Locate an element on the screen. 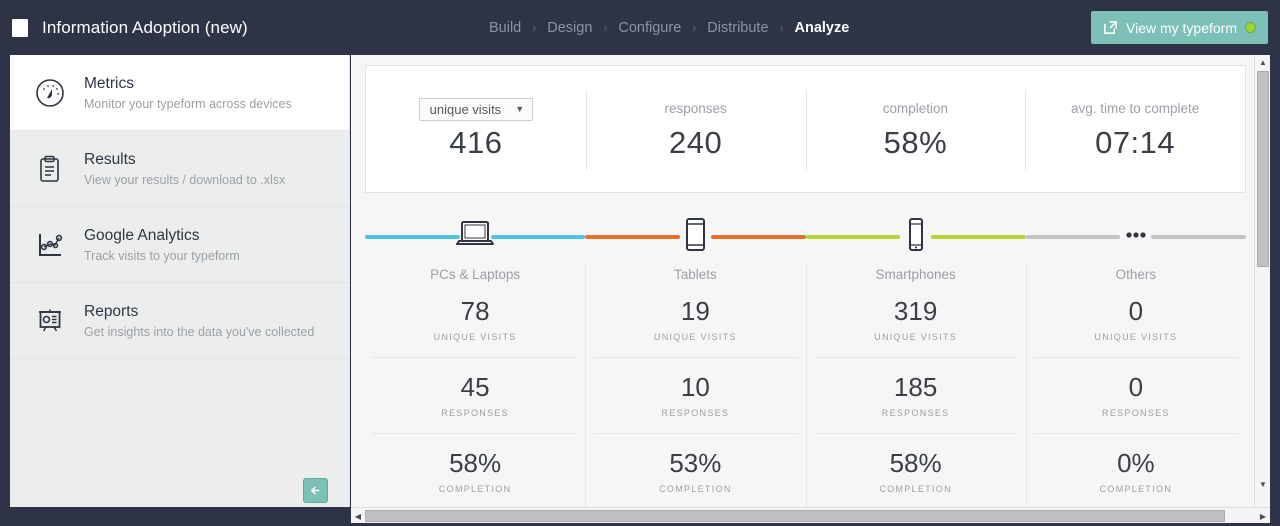 The image size is (1280, 526). device-responses-value: 185 is located at coordinates (915, 387).